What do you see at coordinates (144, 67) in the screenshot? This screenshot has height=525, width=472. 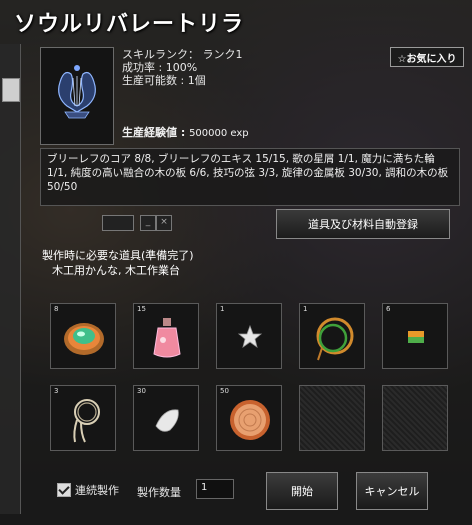 I see `success-label: 成功率 :` at bounding box center [144, 67].